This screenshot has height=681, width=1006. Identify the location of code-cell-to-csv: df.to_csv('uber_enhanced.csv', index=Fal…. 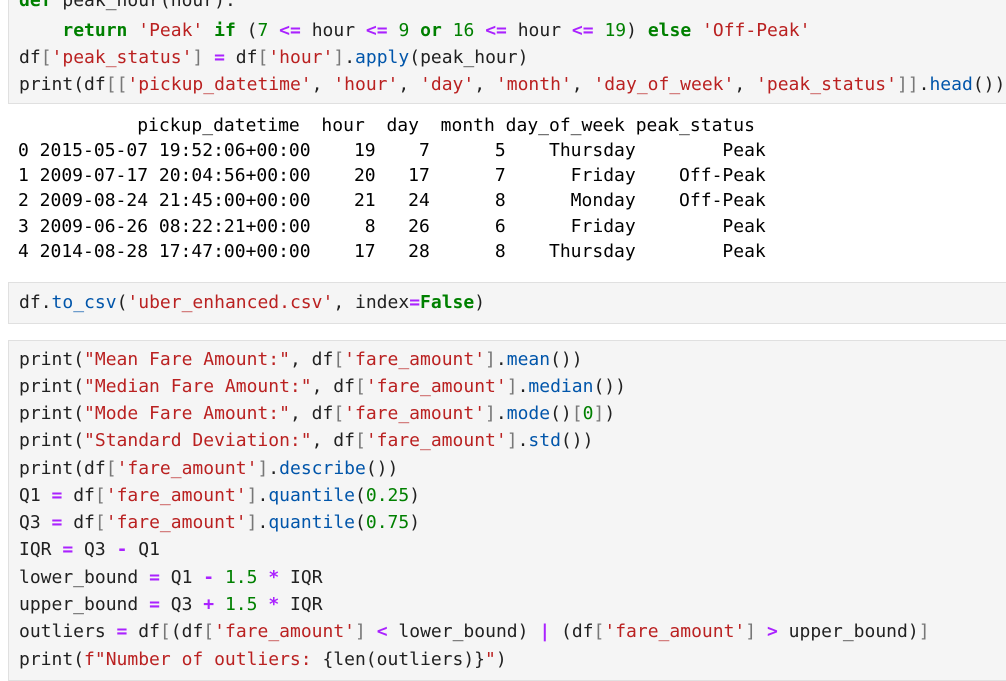
(507, 303).